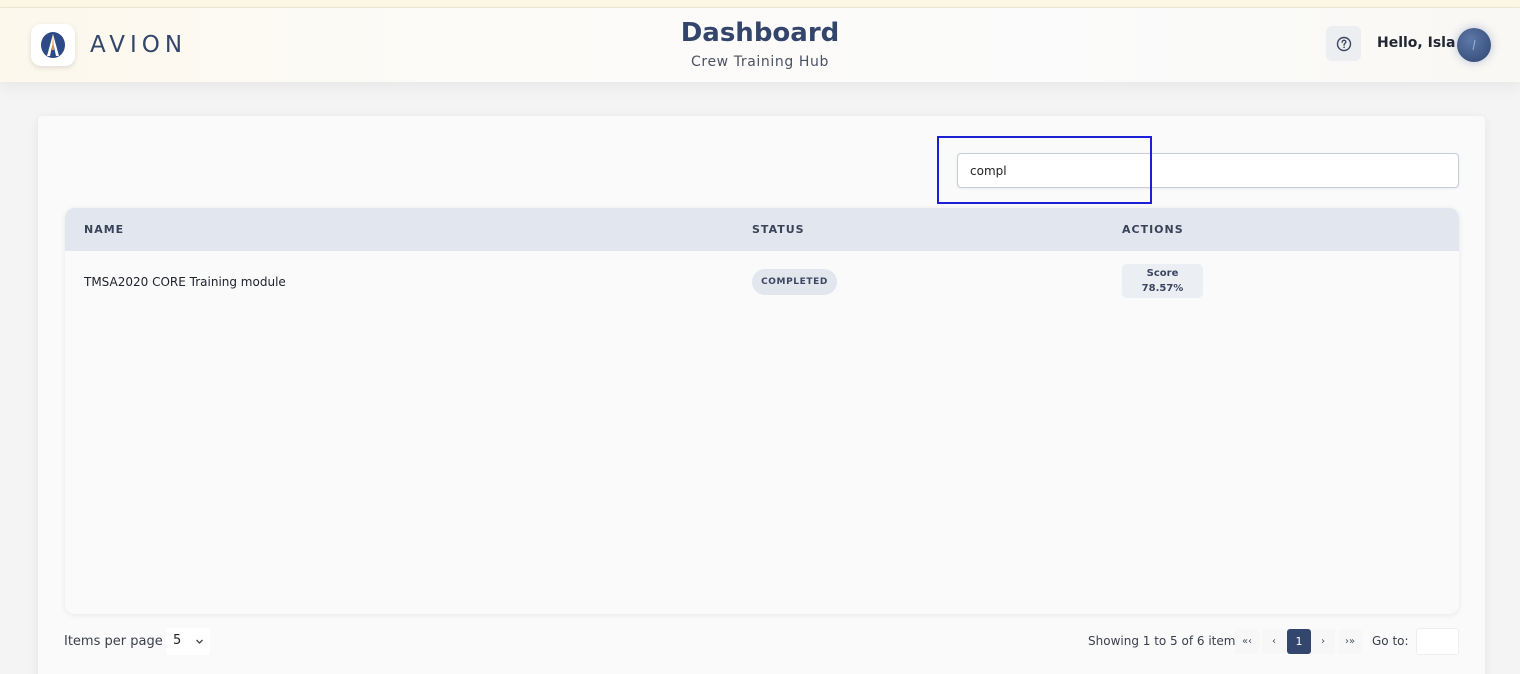 The height and width of the screenshot is (674, 1520). Describe the element at coordinates (177, 640) in the screenshot. I see `items-per-page-value: 5` at that location.